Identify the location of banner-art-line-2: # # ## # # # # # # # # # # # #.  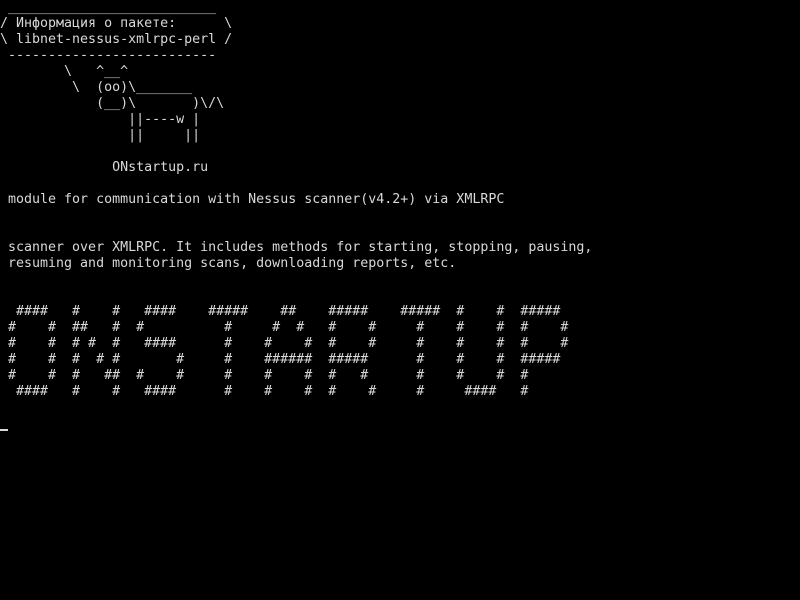
(284, 327).